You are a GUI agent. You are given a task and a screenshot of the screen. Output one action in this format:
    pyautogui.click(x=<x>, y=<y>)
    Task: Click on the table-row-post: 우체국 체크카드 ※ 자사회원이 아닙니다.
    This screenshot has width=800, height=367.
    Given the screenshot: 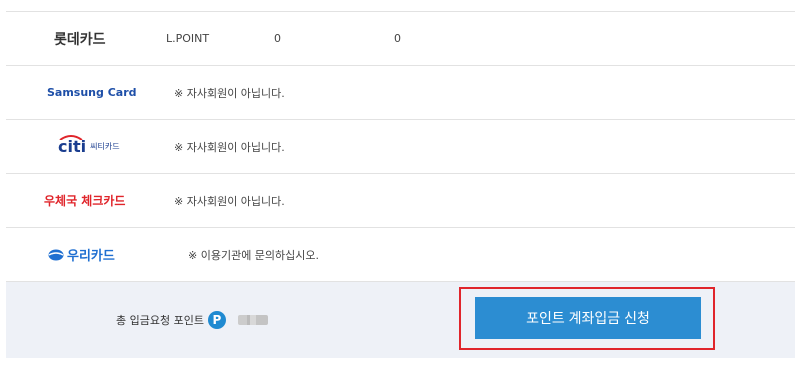 What is the action you would take?
    pyautogui.click(x=400, y=201)
    